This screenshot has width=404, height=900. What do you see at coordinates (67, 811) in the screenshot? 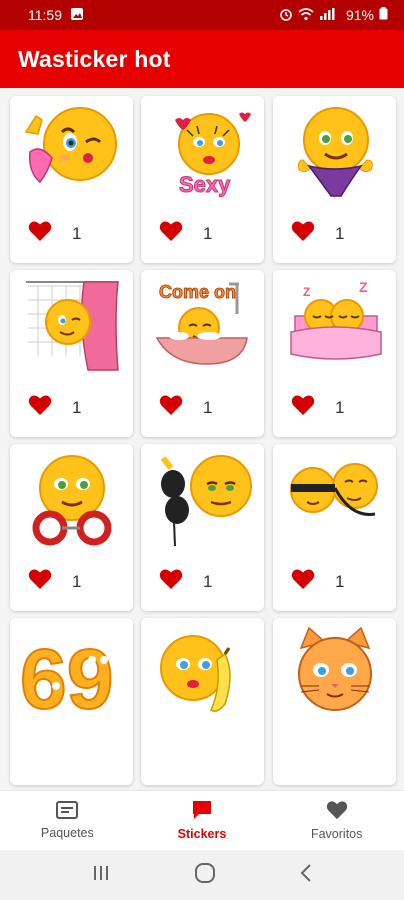
I see `packs-icon` at bounding box center [67, 811].